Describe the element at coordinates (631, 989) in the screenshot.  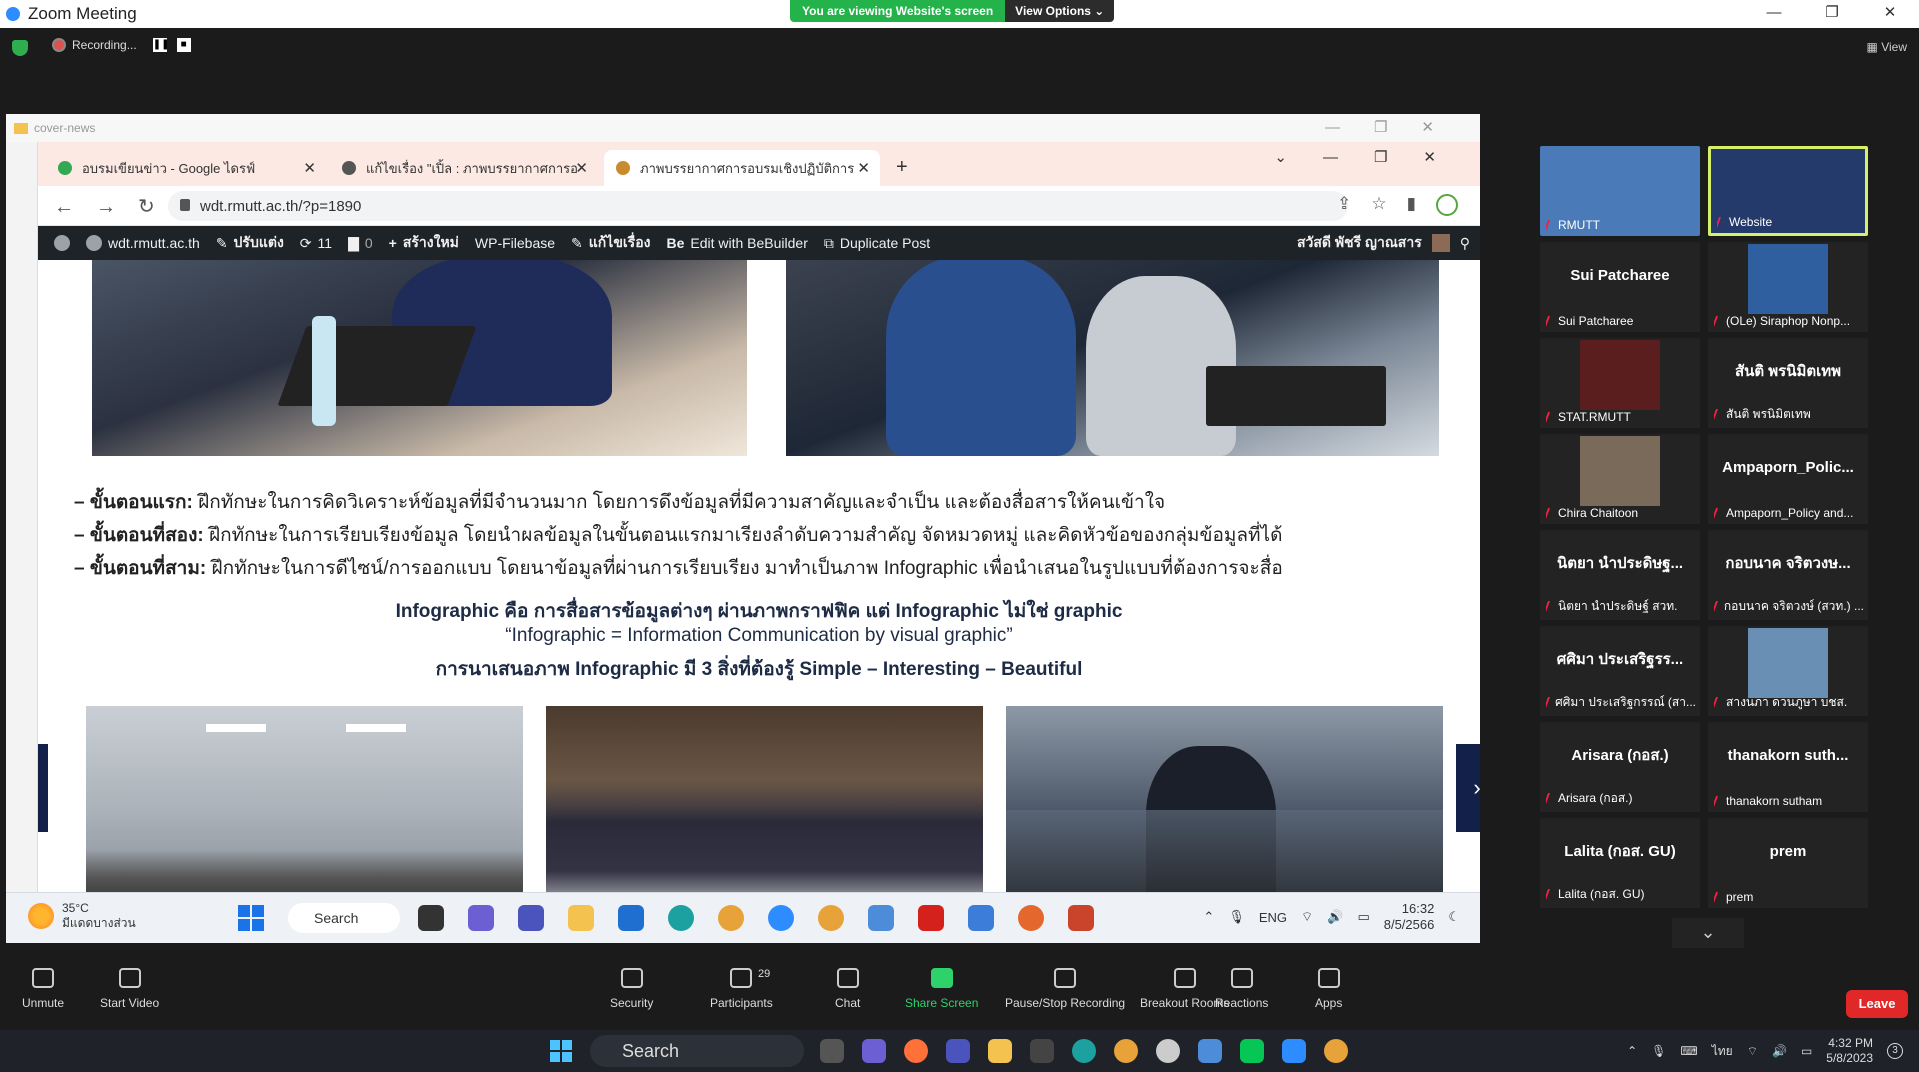
I see `security-button: Security` at that location.